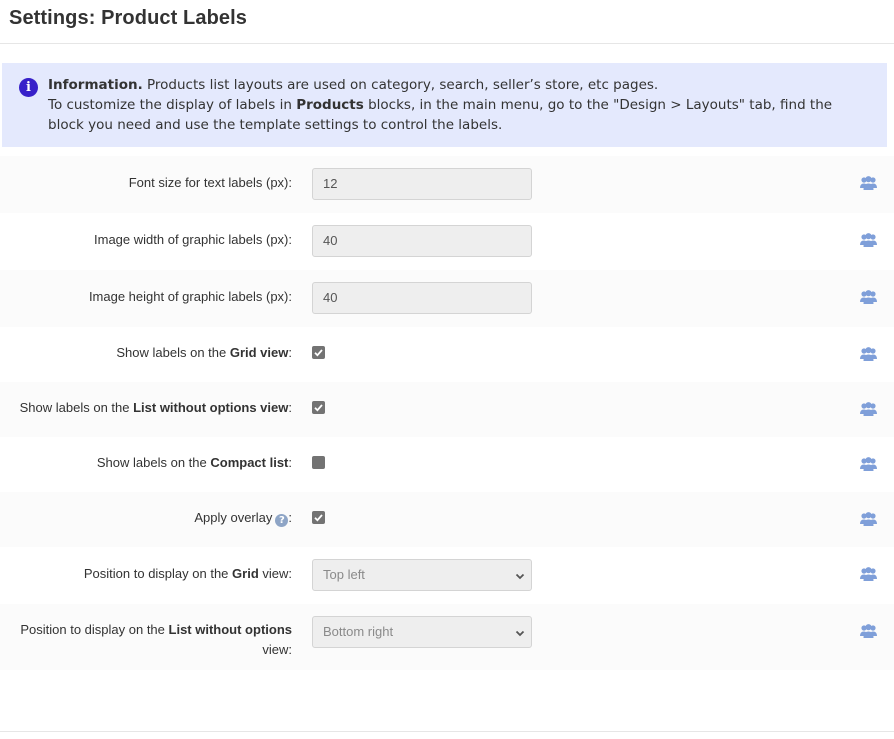 The height and width of the screenshot is (739, 894). Describe the element at coordinates (447, 354) in the screenshot. I see `setting-row-show-grid: Show labels on the Grid view:` at that location.